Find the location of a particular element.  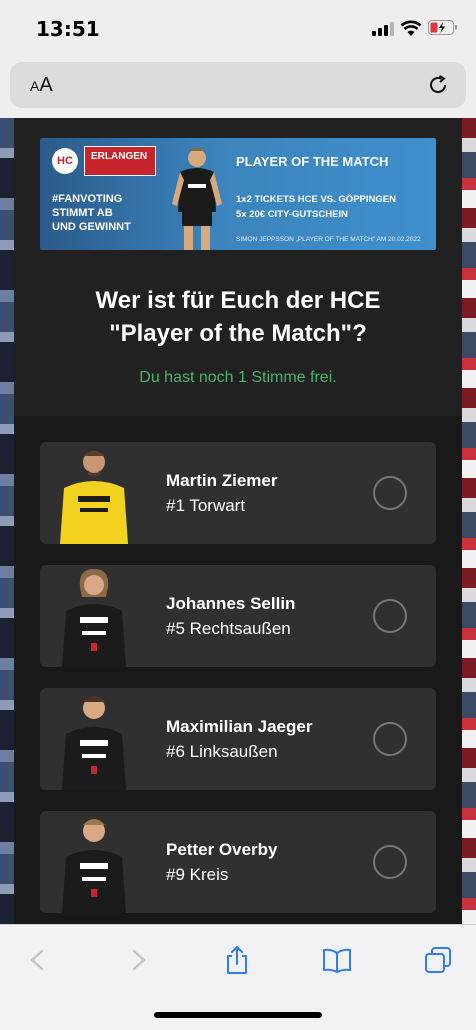

share-icon is located at coordinates (237, 960).